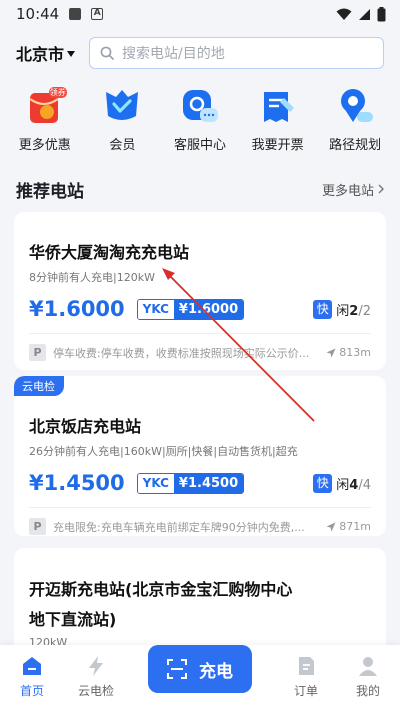  I want to click on charger-availability: 快 闲2/2, so click(342, 309).